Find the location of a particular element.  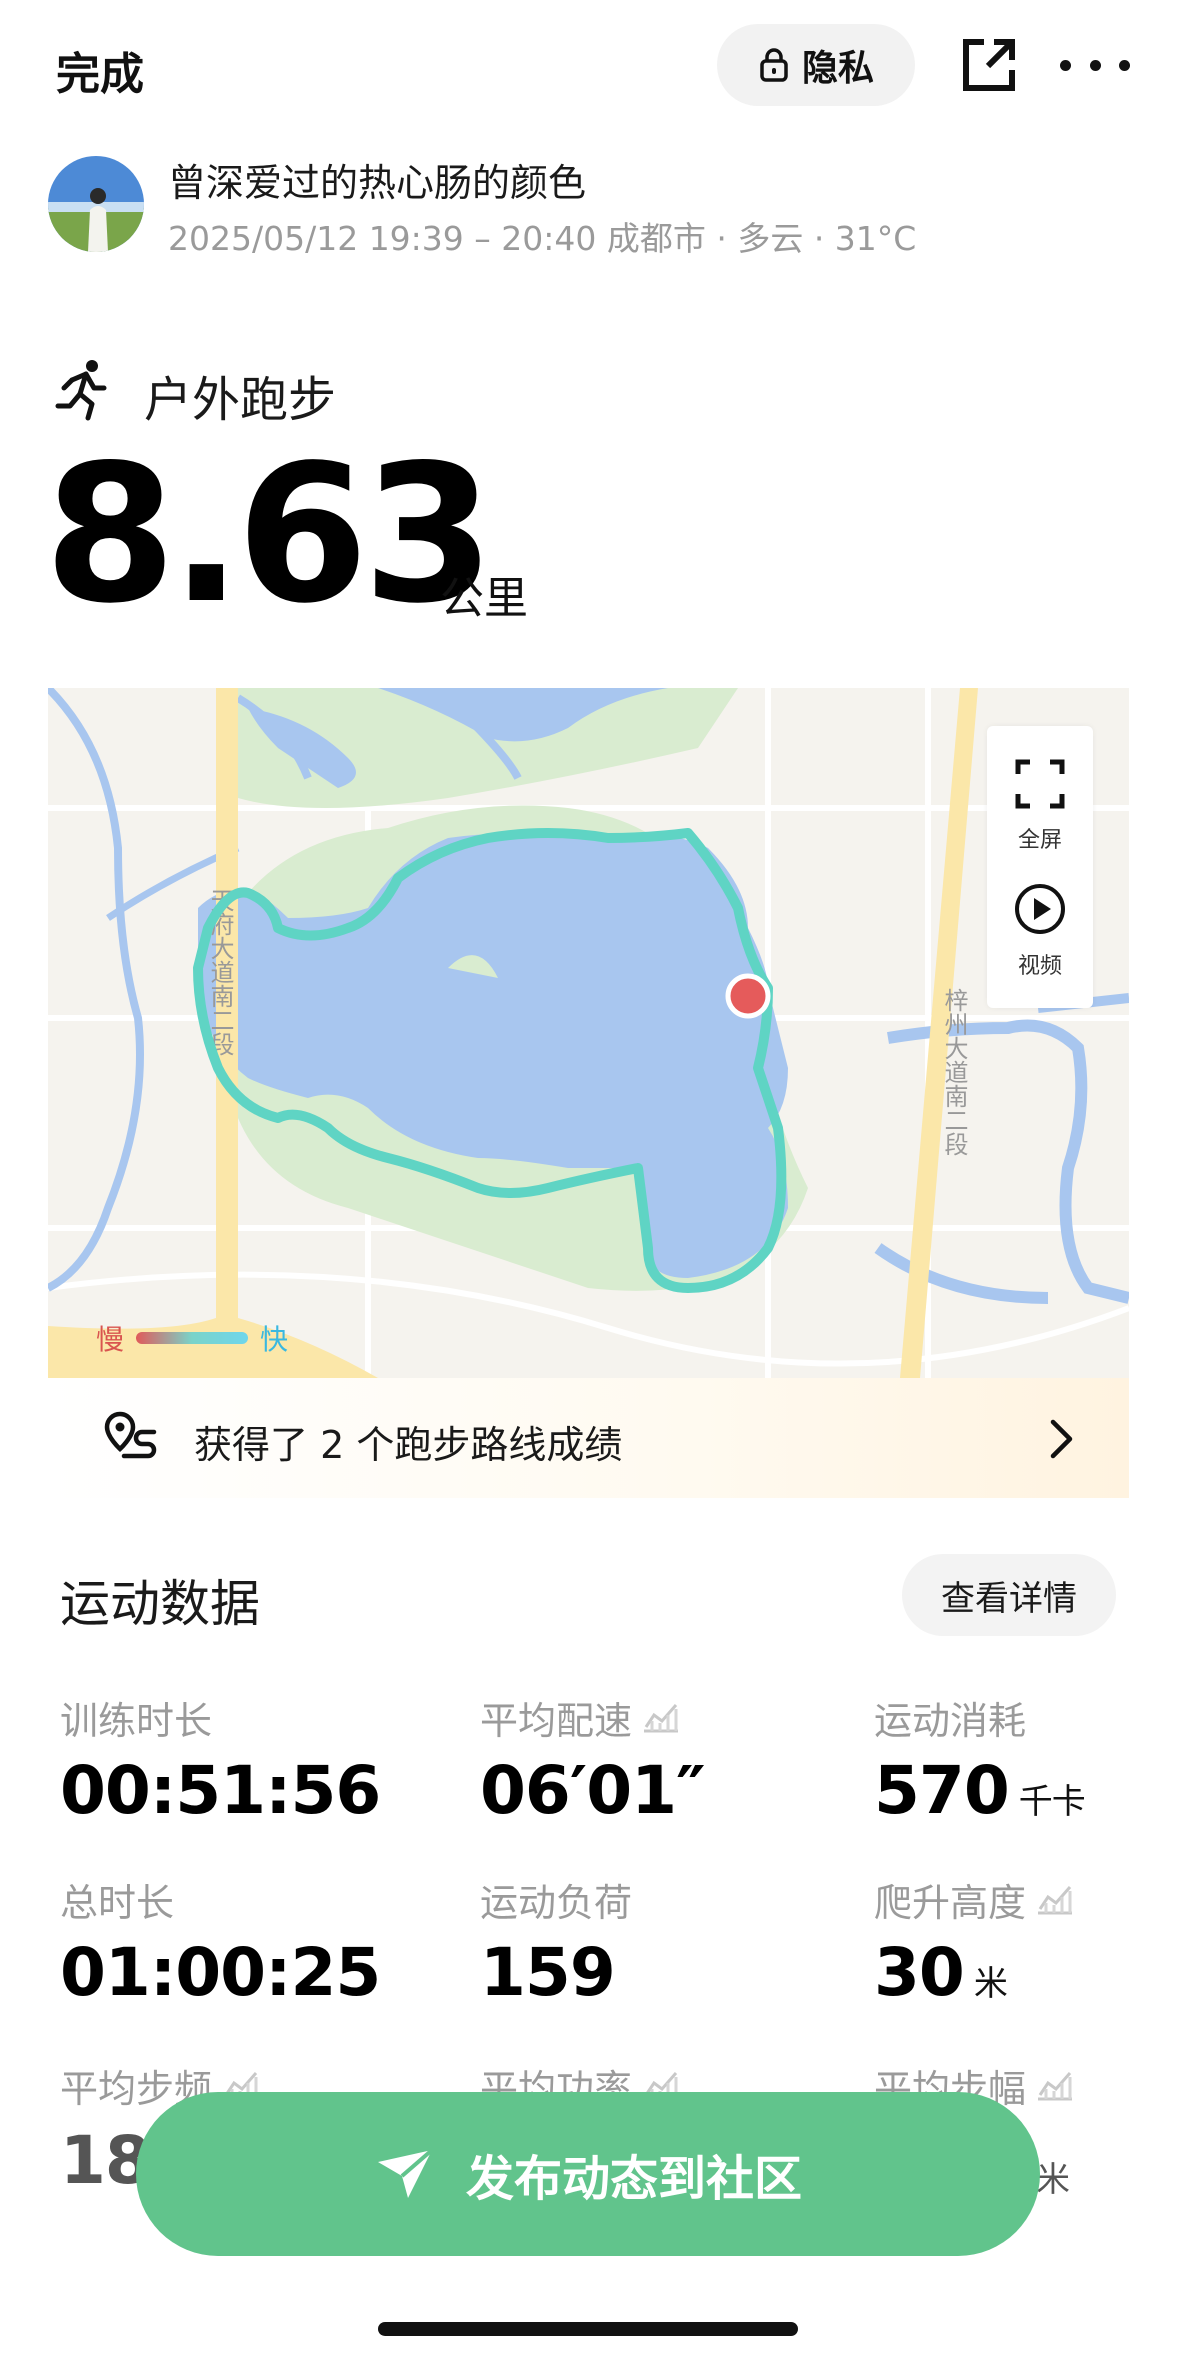

route-achievement-row: 获得了 2 个跑步路线成绩 is located at coordinates (588, 1438).